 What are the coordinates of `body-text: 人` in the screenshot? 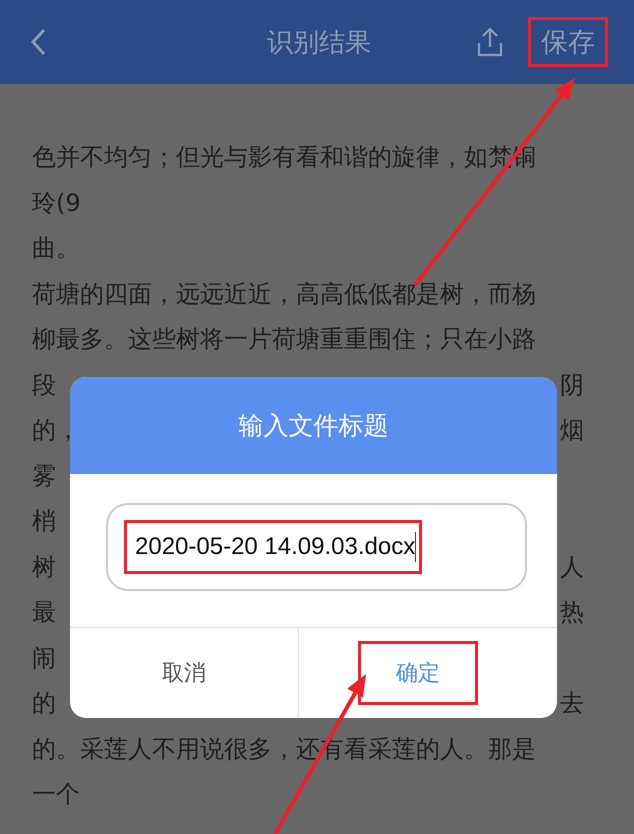 It's located at (572, 567).